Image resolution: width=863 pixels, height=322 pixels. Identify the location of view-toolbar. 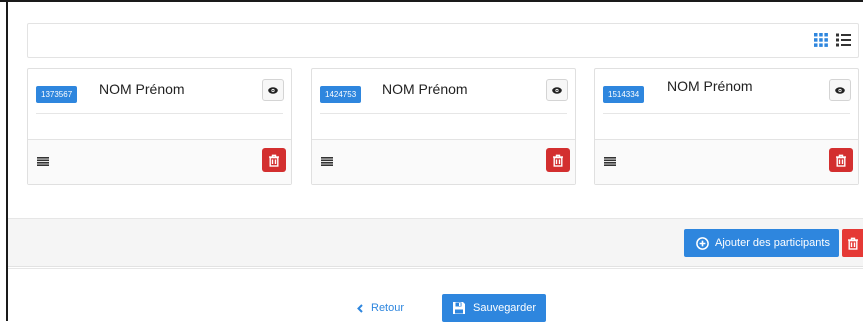
(443, 40).